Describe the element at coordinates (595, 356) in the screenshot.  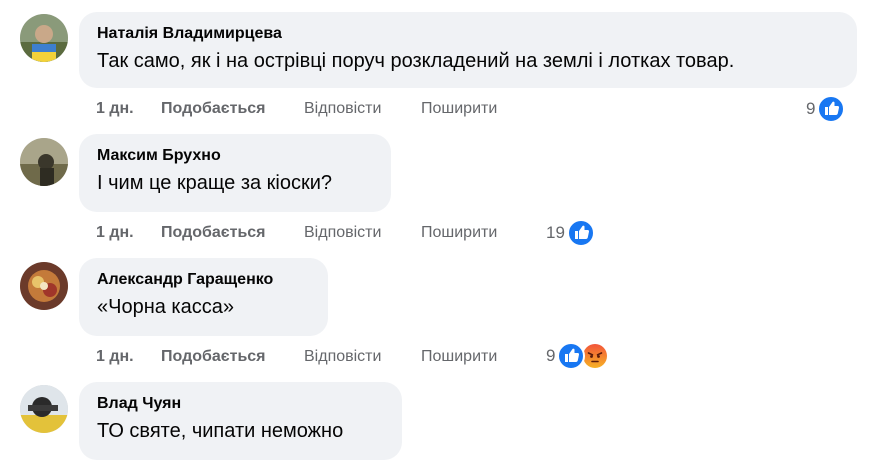
I see `angry-icon` at that location.